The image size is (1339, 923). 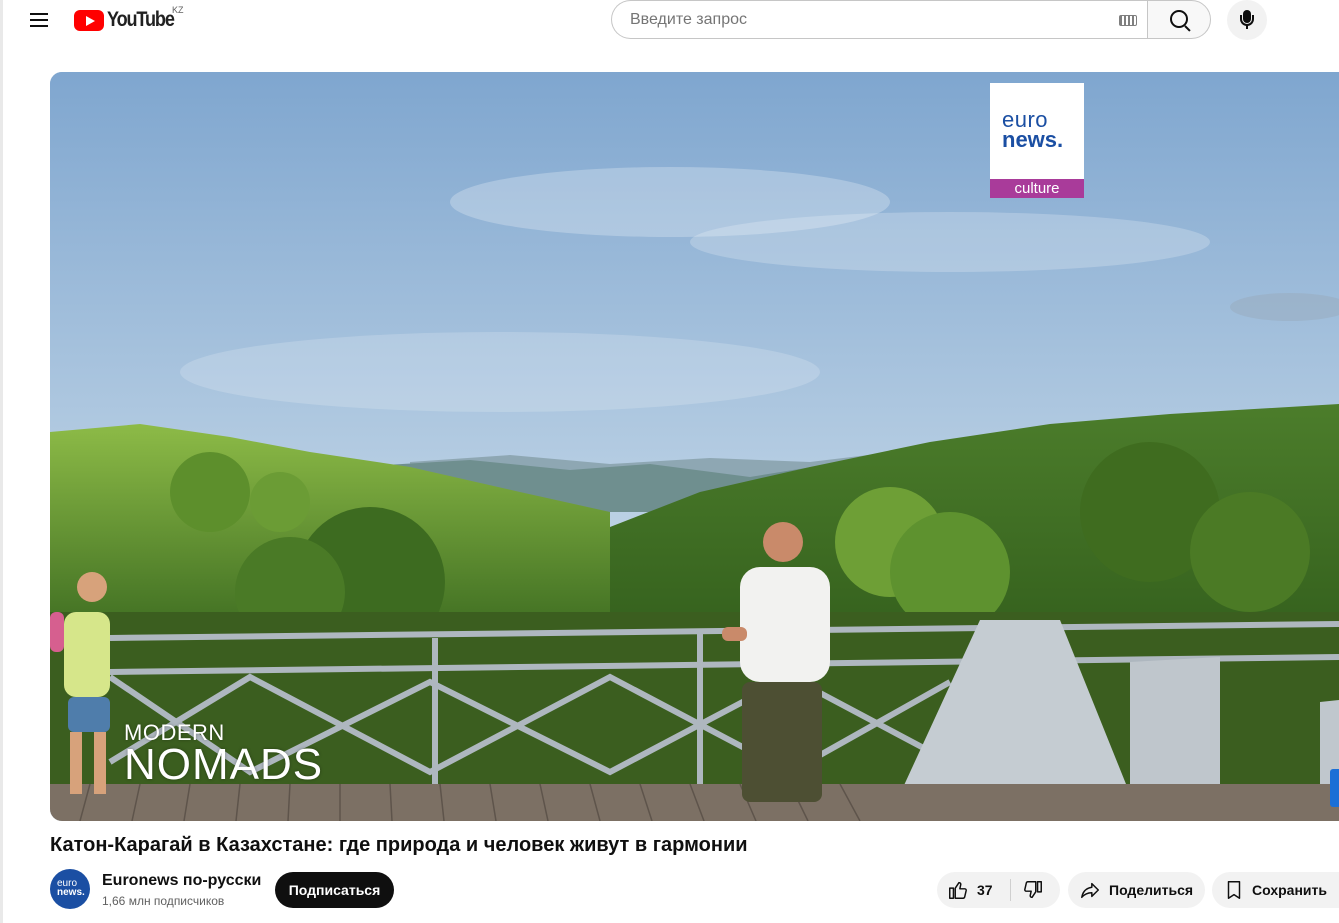 I want to click on subscribe-button: Подписаться, so click(x=334, y=890).